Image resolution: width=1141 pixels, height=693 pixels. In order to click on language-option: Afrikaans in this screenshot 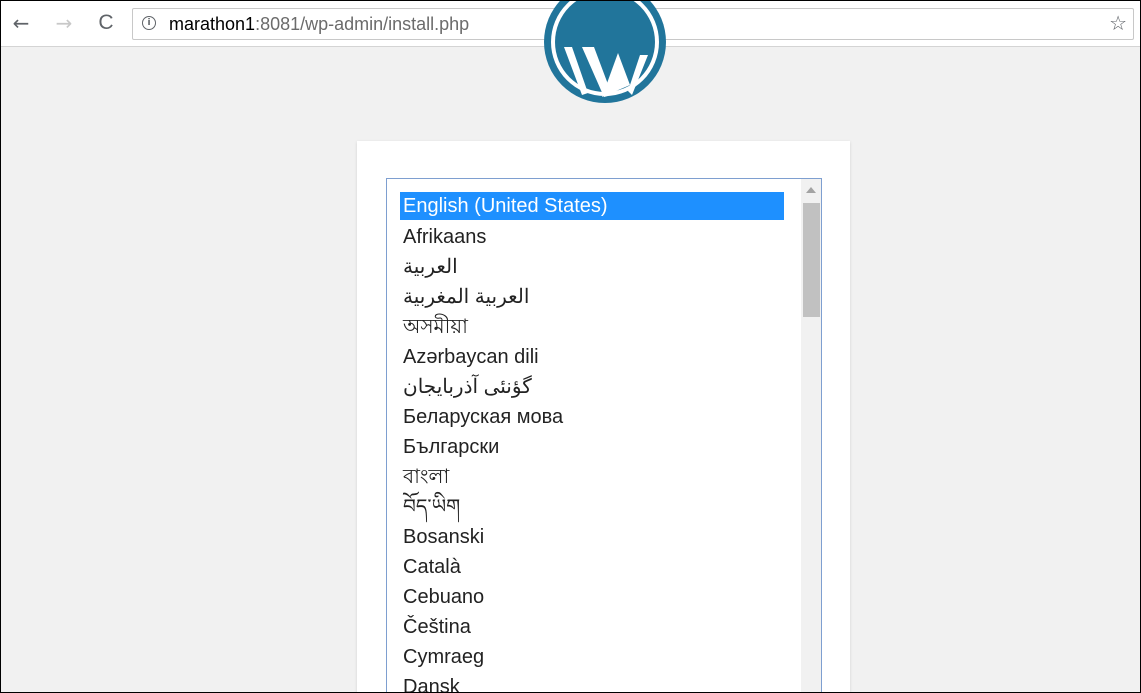, I will do `click(592, 237)`.